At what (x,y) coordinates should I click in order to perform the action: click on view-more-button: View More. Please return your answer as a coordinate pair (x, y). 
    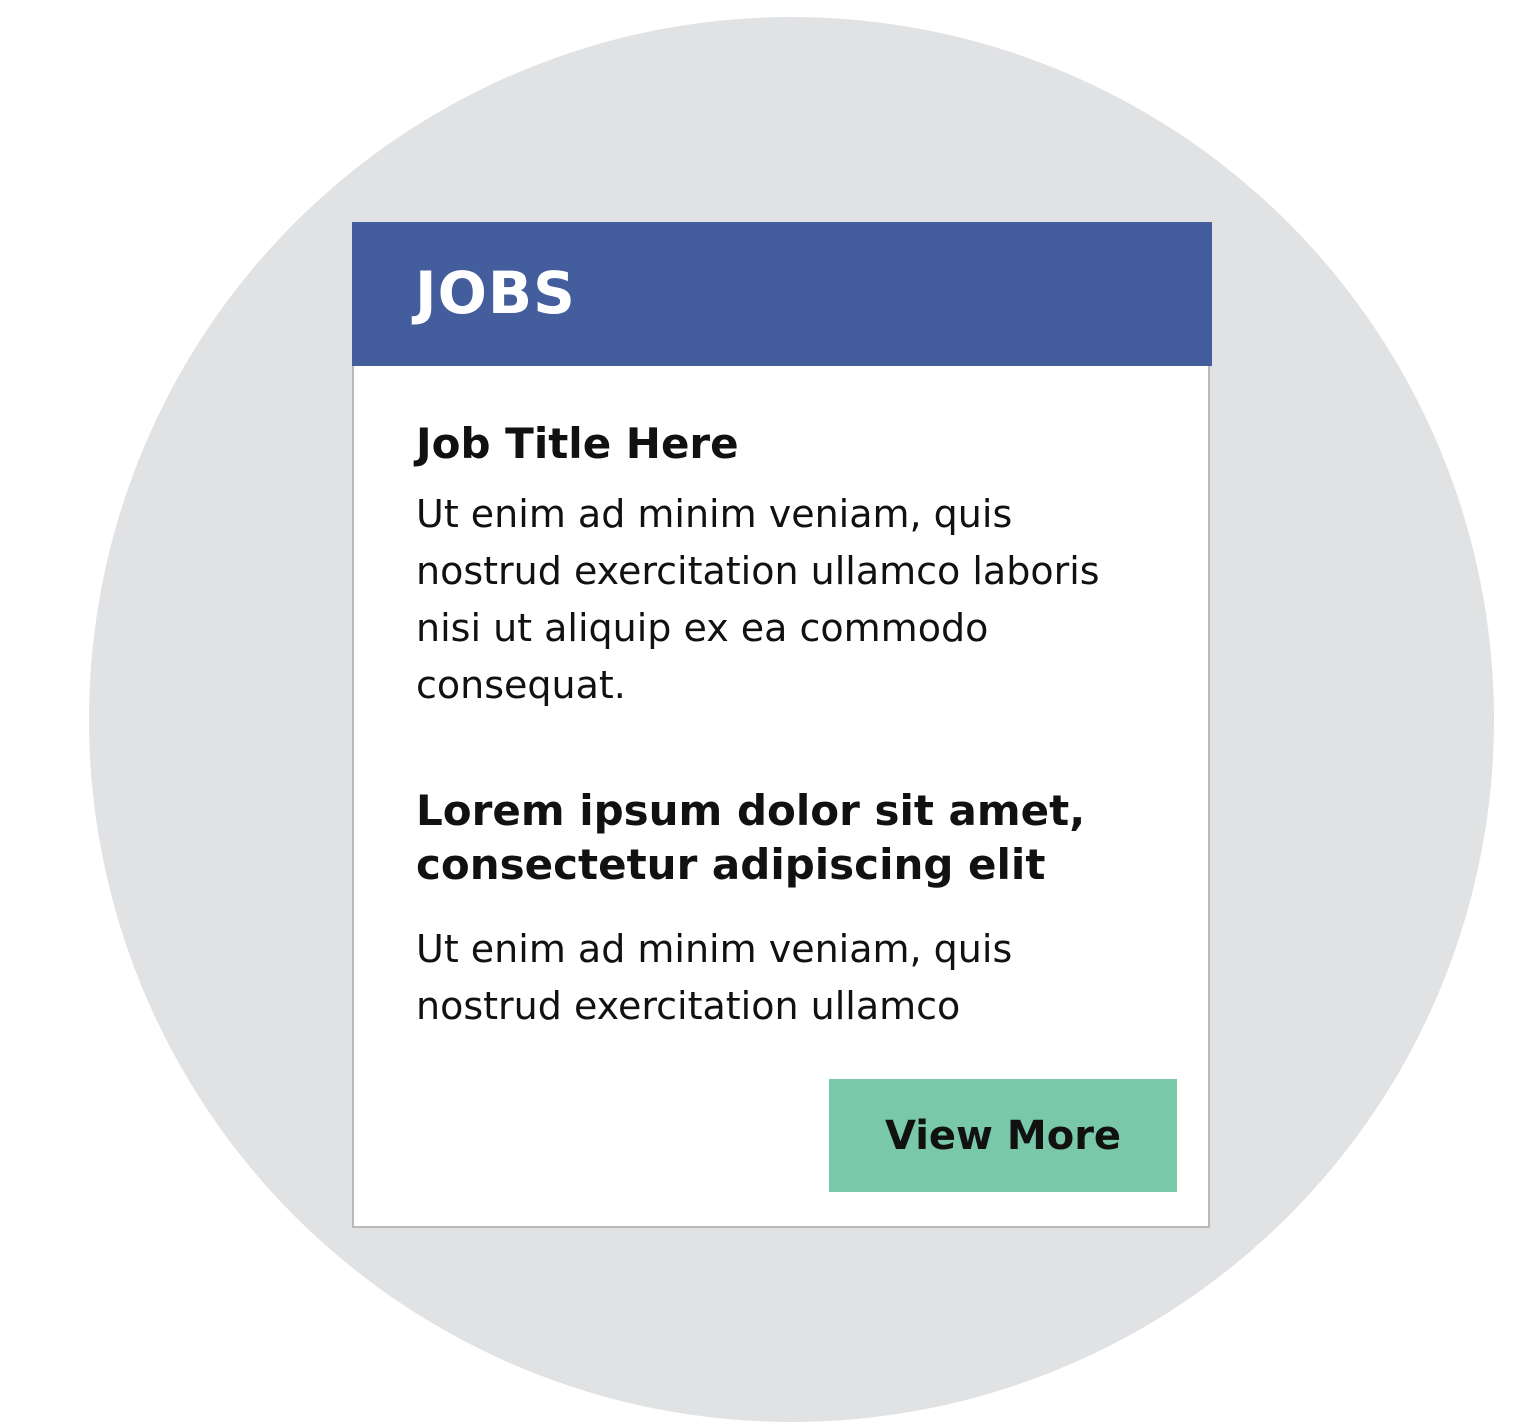
    Looking at the image, I should click on (1003, 1135).